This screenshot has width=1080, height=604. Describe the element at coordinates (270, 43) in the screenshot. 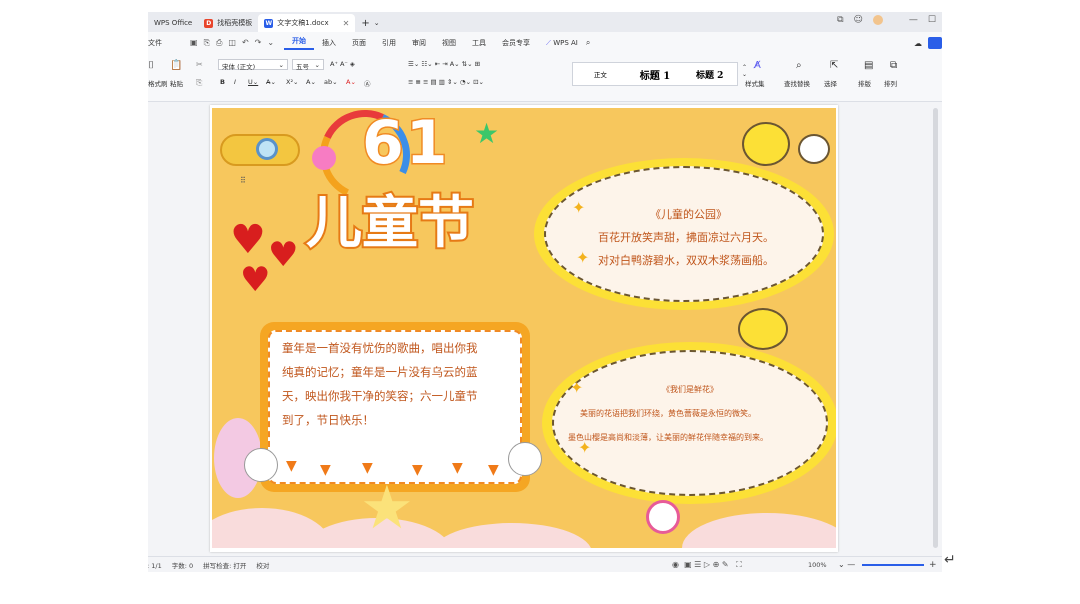

I see `more-icon: ⌄` at that location.